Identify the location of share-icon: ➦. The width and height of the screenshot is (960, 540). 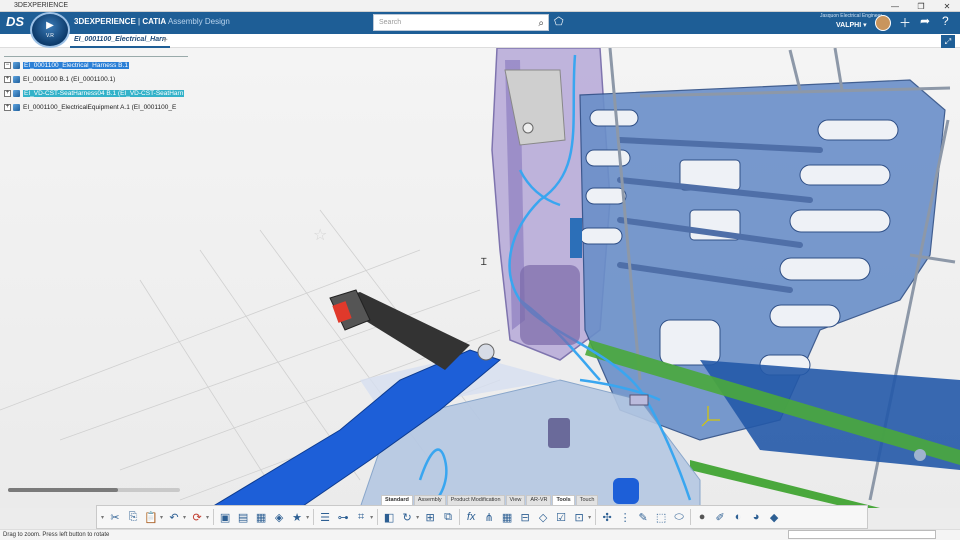
(925, 21).